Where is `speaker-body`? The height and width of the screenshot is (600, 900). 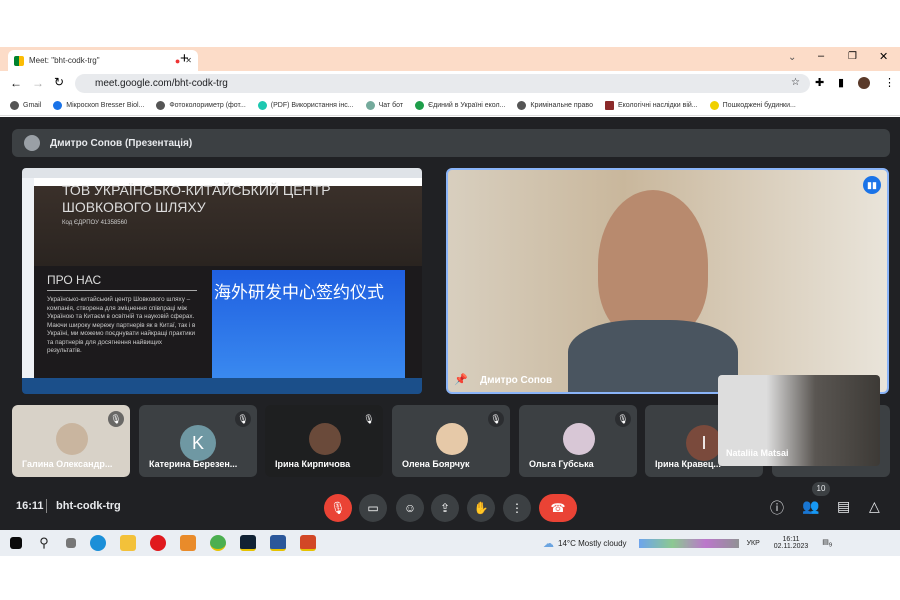
speaker-body is located at coordinates (653, 356).